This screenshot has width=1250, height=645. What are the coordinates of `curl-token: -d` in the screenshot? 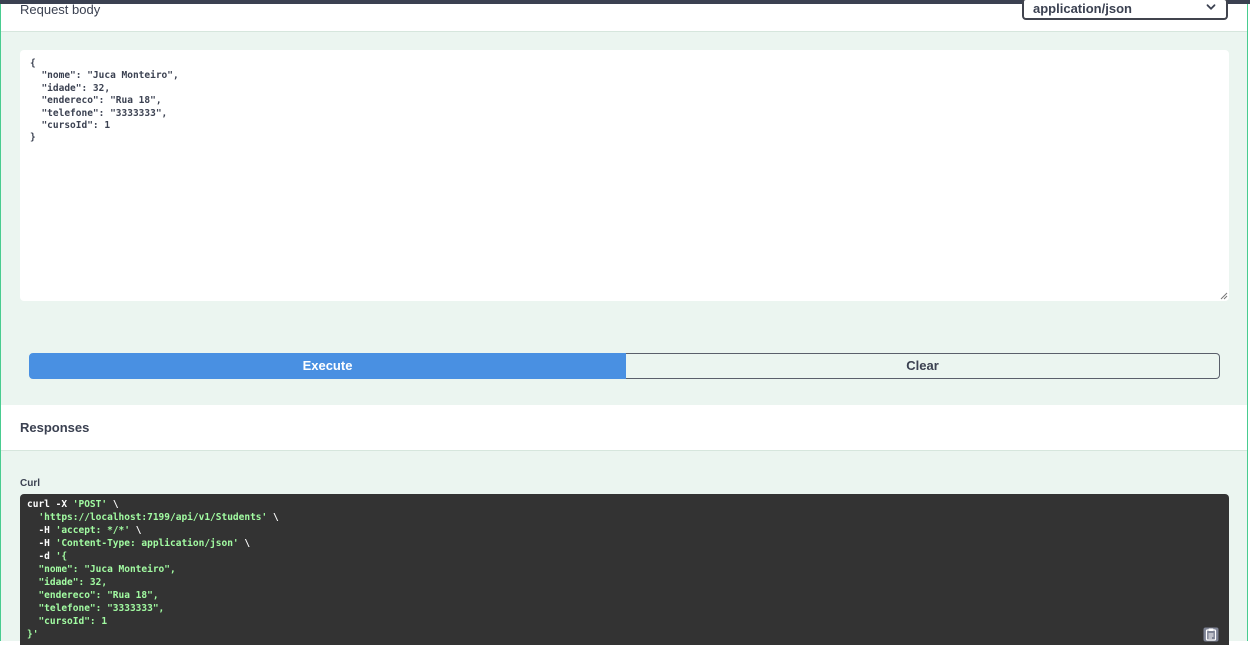 It's located at (41, 556).